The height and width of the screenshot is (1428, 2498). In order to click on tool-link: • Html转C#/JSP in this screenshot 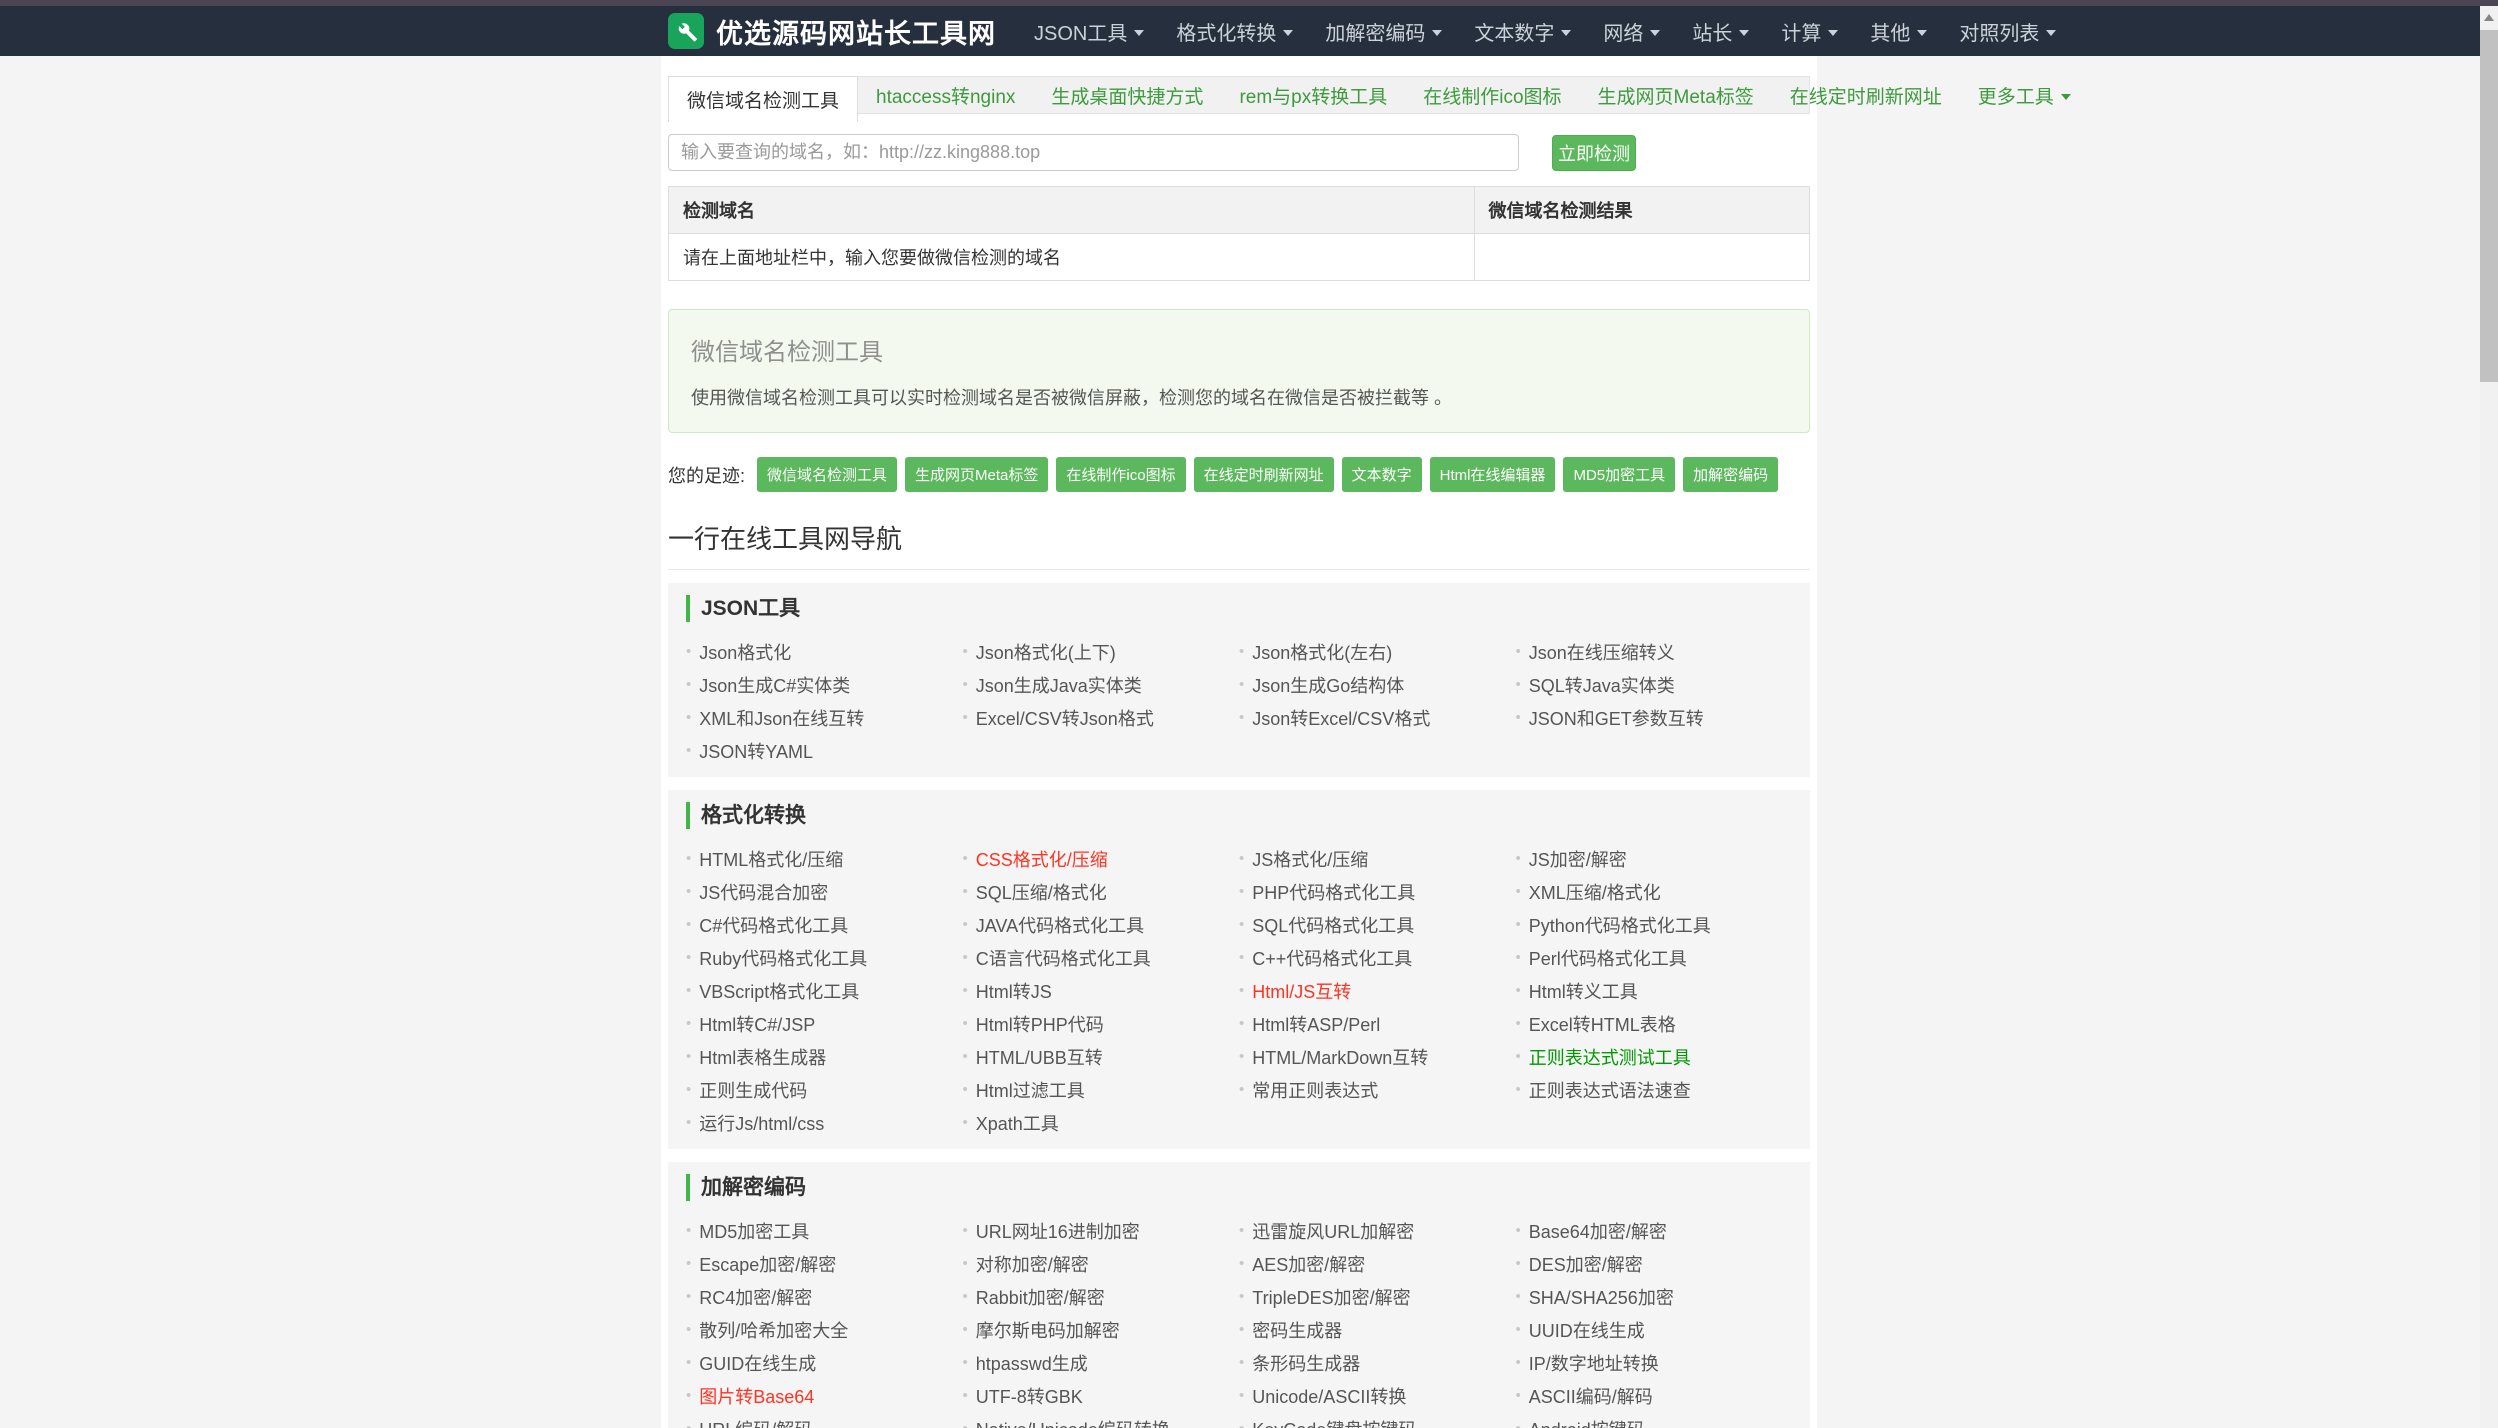, I will do `click(824, 1023)`.